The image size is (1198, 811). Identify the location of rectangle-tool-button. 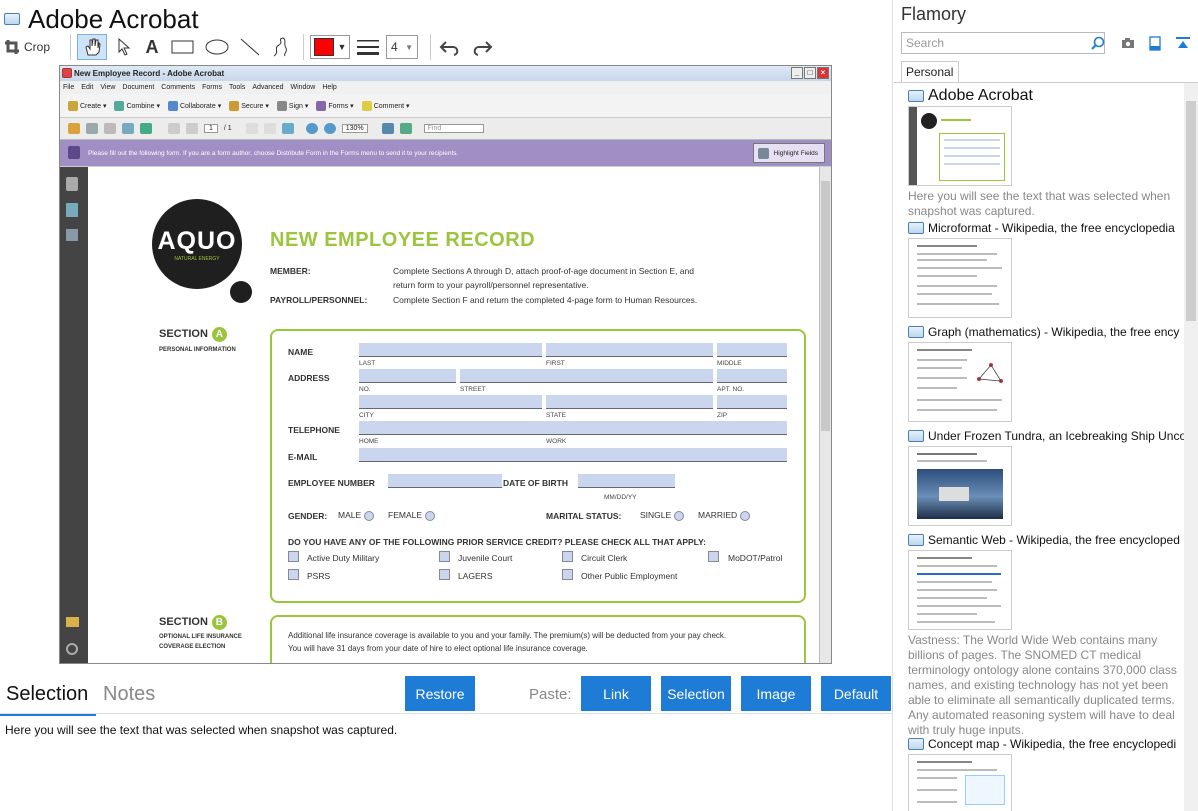
(183, 47).